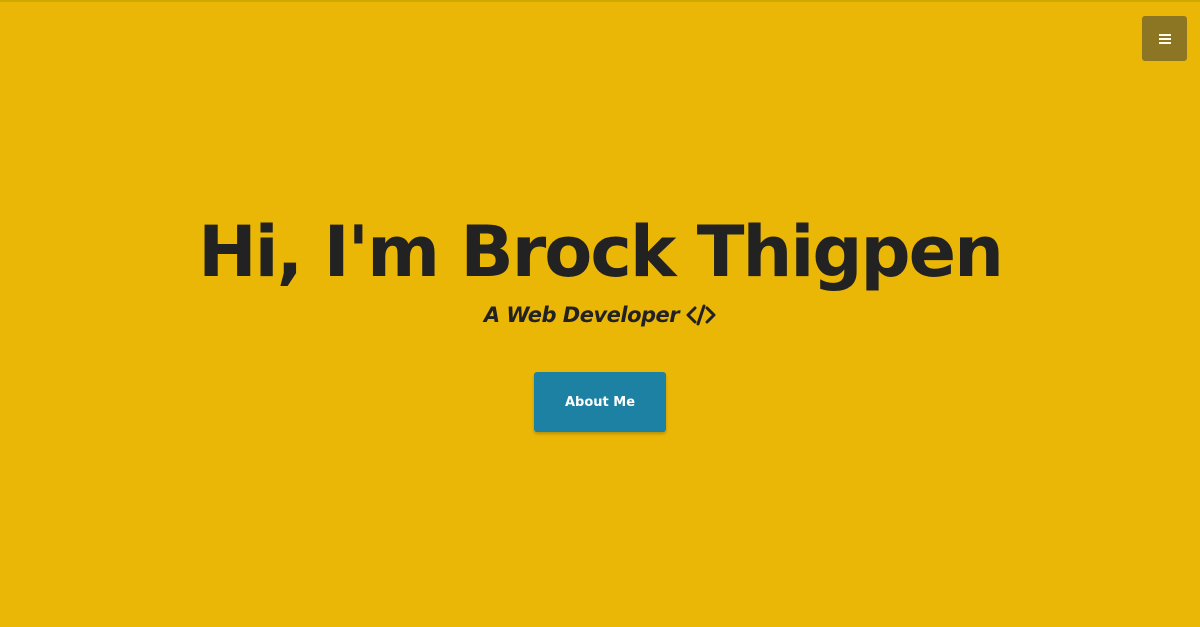 This screenshot has height=627, width=1200. I want to click on hamburger-menu-icon, so click(1164, 39).